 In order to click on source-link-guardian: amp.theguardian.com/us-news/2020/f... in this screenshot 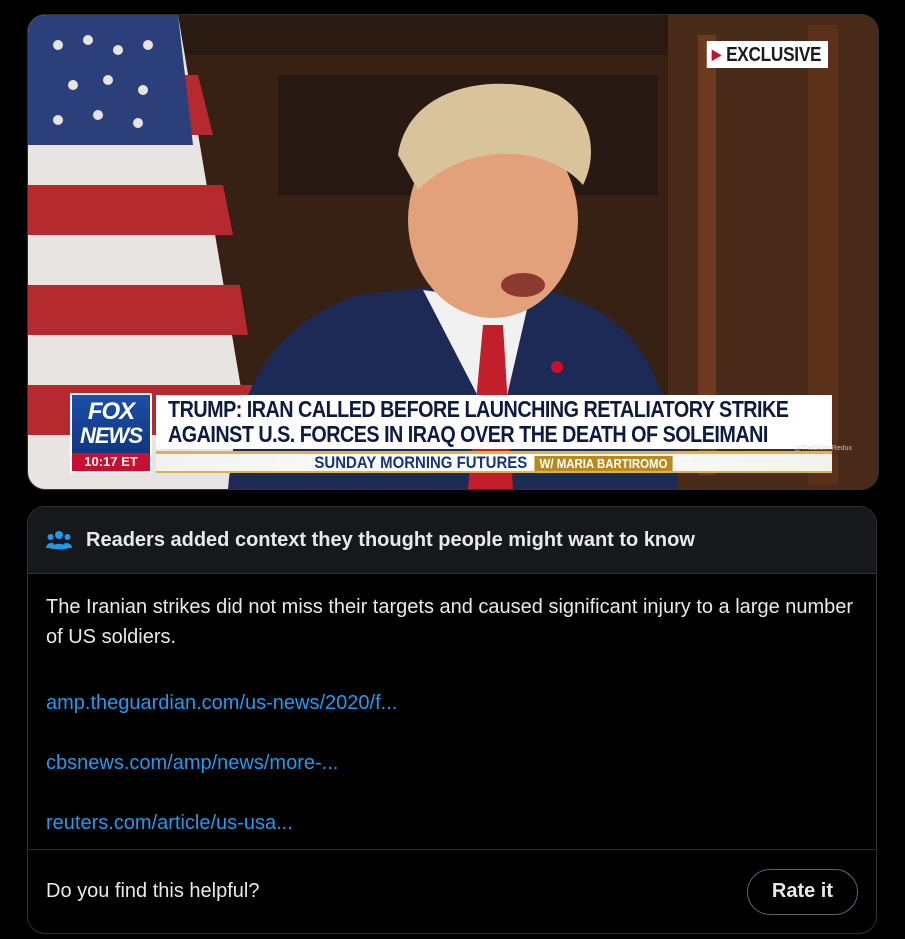, I will do `click(452, 703)`.